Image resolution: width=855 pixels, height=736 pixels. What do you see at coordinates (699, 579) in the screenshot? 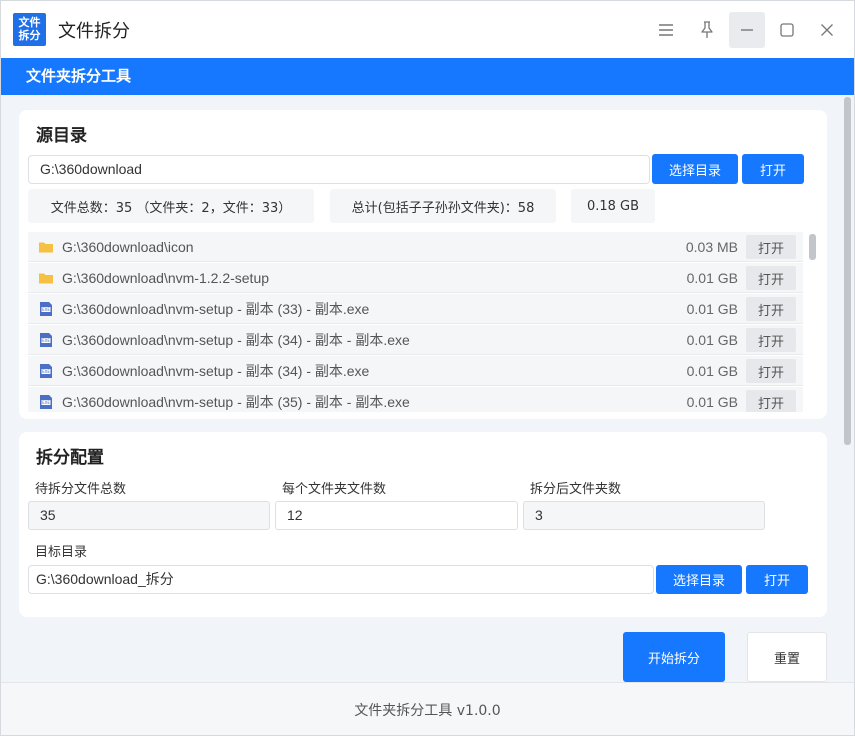
I see `target-select-button: 选择目录` at bounding box center [699, 579].